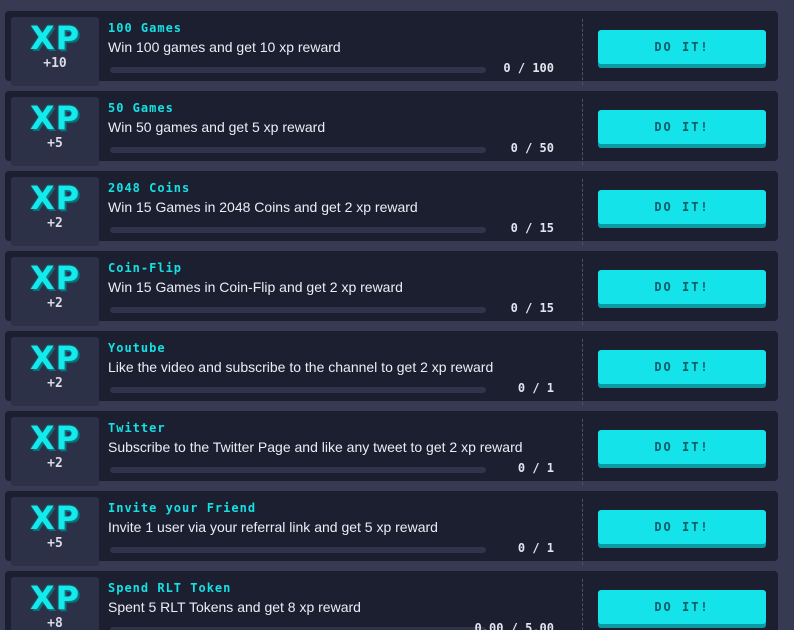  Describe the element at coordinates (514, 625) in the screenshot. I see `quest-progress-count: 0.00 / 5.00` at that location.